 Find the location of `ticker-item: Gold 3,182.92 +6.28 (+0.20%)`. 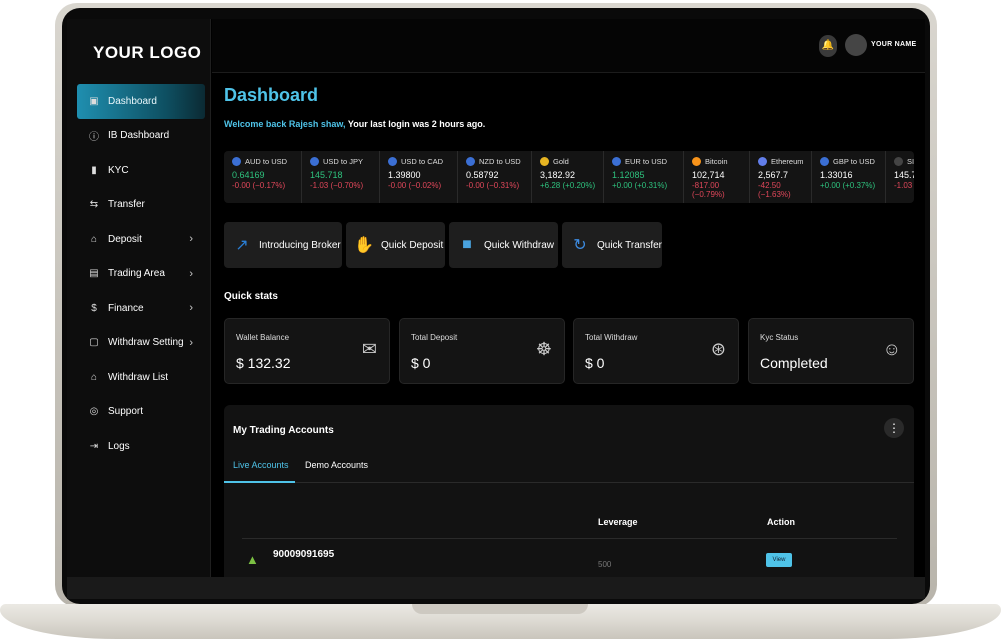

ticker-item: Gold 3,182.92 +6.28 (+0.20%) is located at coordinates (568, 177).